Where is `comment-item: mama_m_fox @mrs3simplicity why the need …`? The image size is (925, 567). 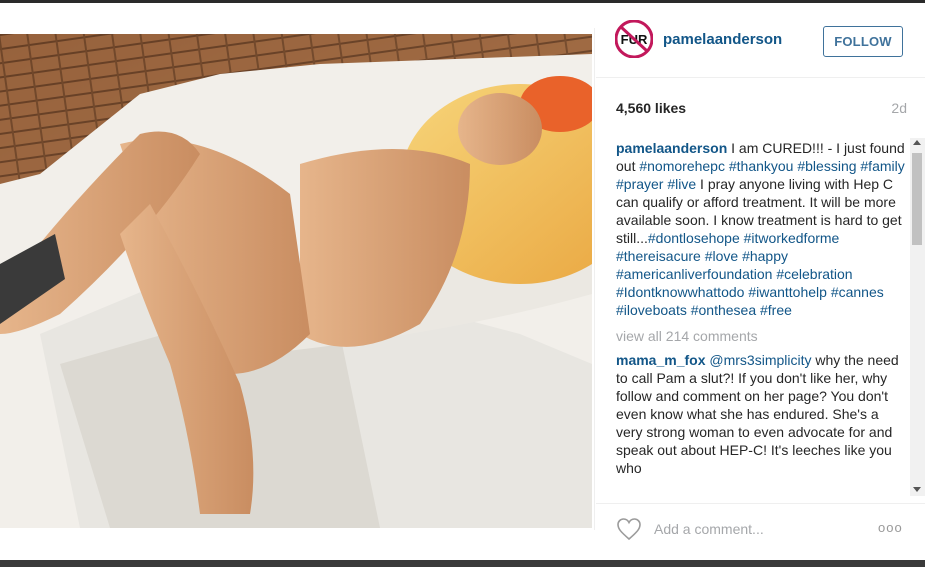
comment-item: mama_m_fox @mrs3simplicity why the need … is located at coordinates (762, 414).